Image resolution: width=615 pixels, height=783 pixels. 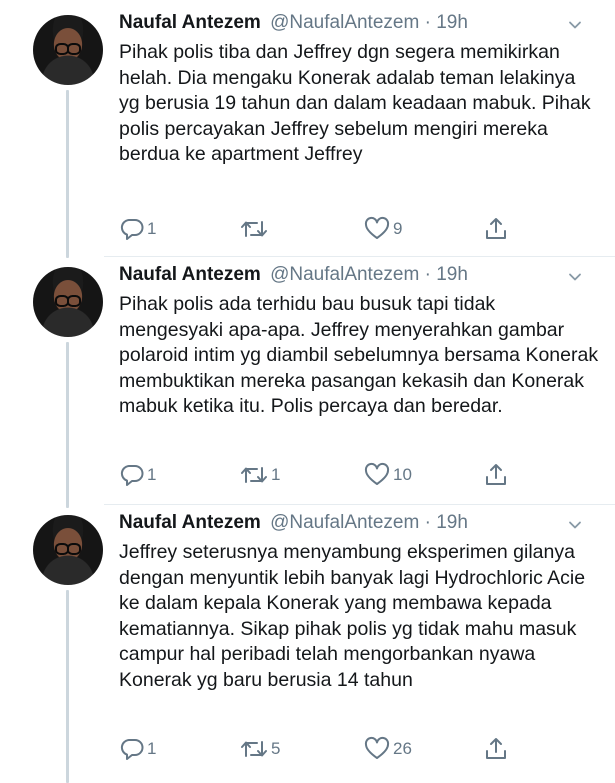 I want to click on like-button: 26, so click(x=387, y=749).